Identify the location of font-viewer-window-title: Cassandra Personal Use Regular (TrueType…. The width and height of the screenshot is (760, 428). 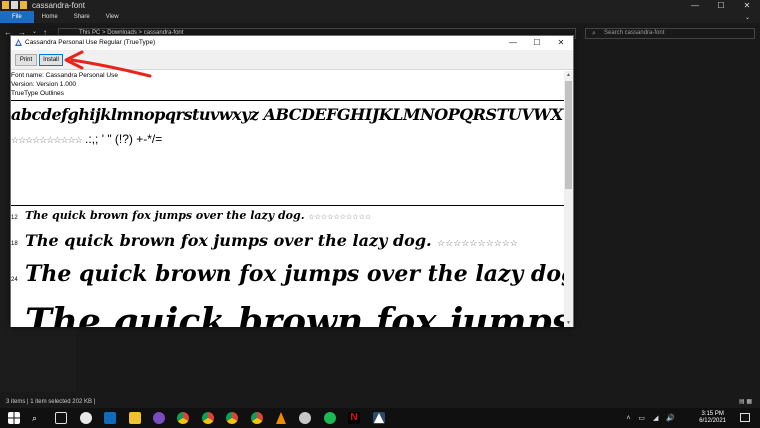
(90, 42).